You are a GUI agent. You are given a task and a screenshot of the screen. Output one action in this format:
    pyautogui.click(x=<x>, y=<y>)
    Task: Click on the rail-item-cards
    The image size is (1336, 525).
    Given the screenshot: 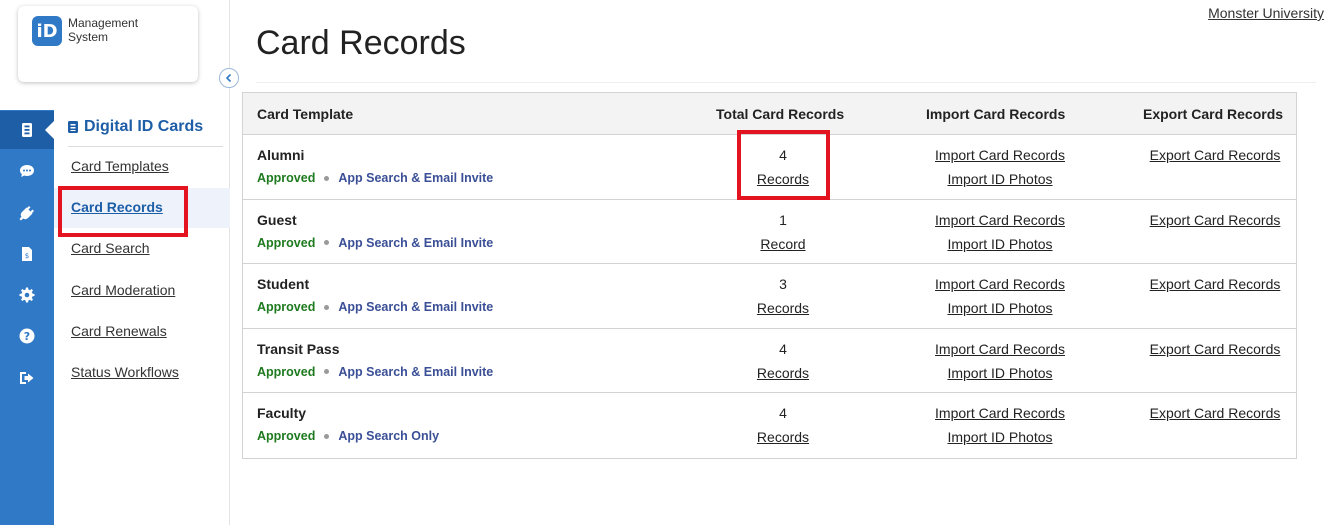 What is the action you would take?
    pyautogui.click(x=27, y=130)
    